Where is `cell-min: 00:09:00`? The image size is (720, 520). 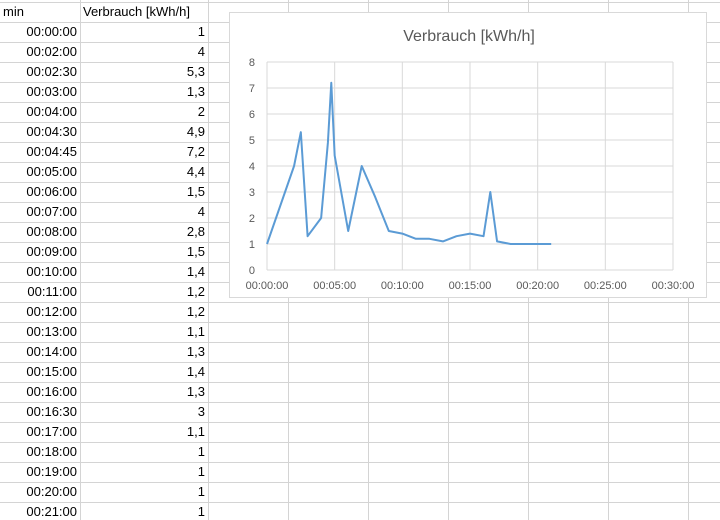 cell-min: 00:09:00 is located at coordinates (40, 252).